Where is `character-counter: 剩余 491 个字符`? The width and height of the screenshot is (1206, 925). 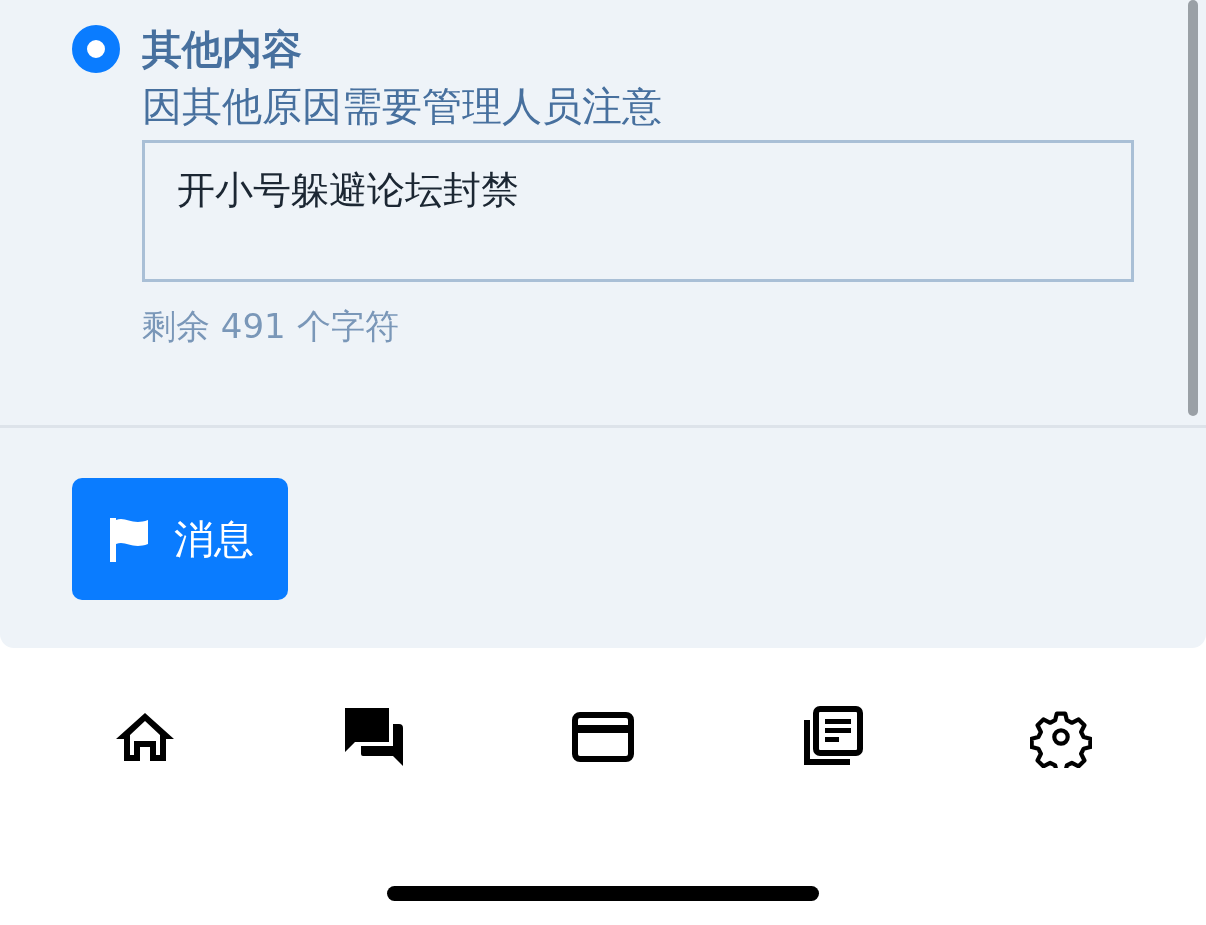
character-counter: 剩余 491 个字符 is located at coordinates (271, 326).